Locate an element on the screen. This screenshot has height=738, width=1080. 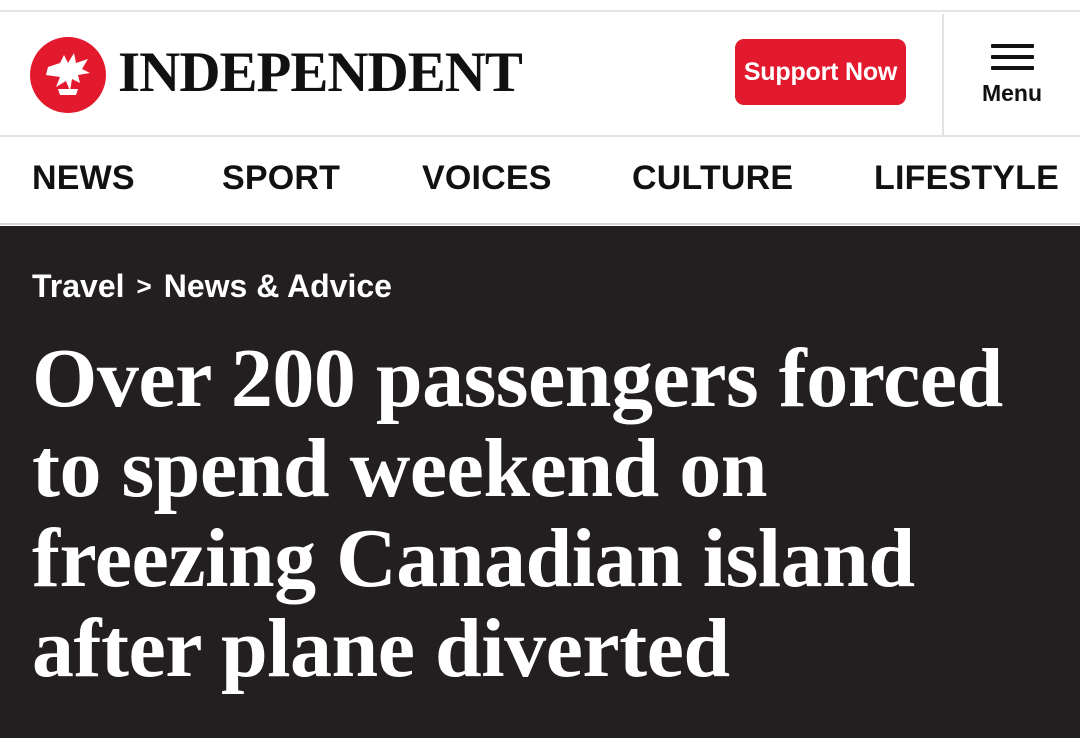
nav-item-voices: VOICES is located at coordinates (487, 178).